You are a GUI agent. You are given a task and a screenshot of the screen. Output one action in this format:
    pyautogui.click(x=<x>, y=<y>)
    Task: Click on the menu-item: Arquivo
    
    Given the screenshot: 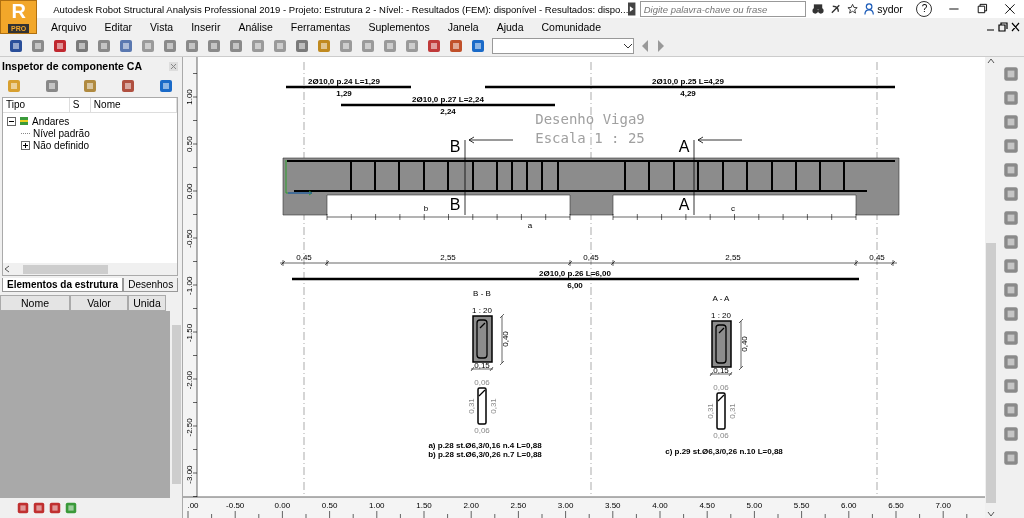 What is the action you would take?
    pyautogui.click(x=69, y=26)
    